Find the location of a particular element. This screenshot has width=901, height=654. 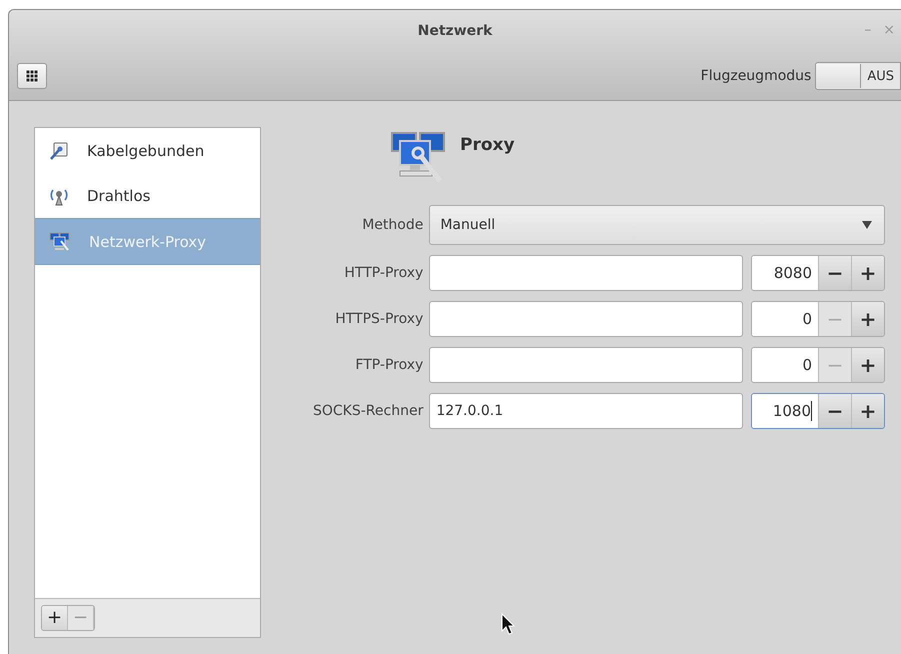

field-label: FTP-Proxy is located at coordinates (389, 365).